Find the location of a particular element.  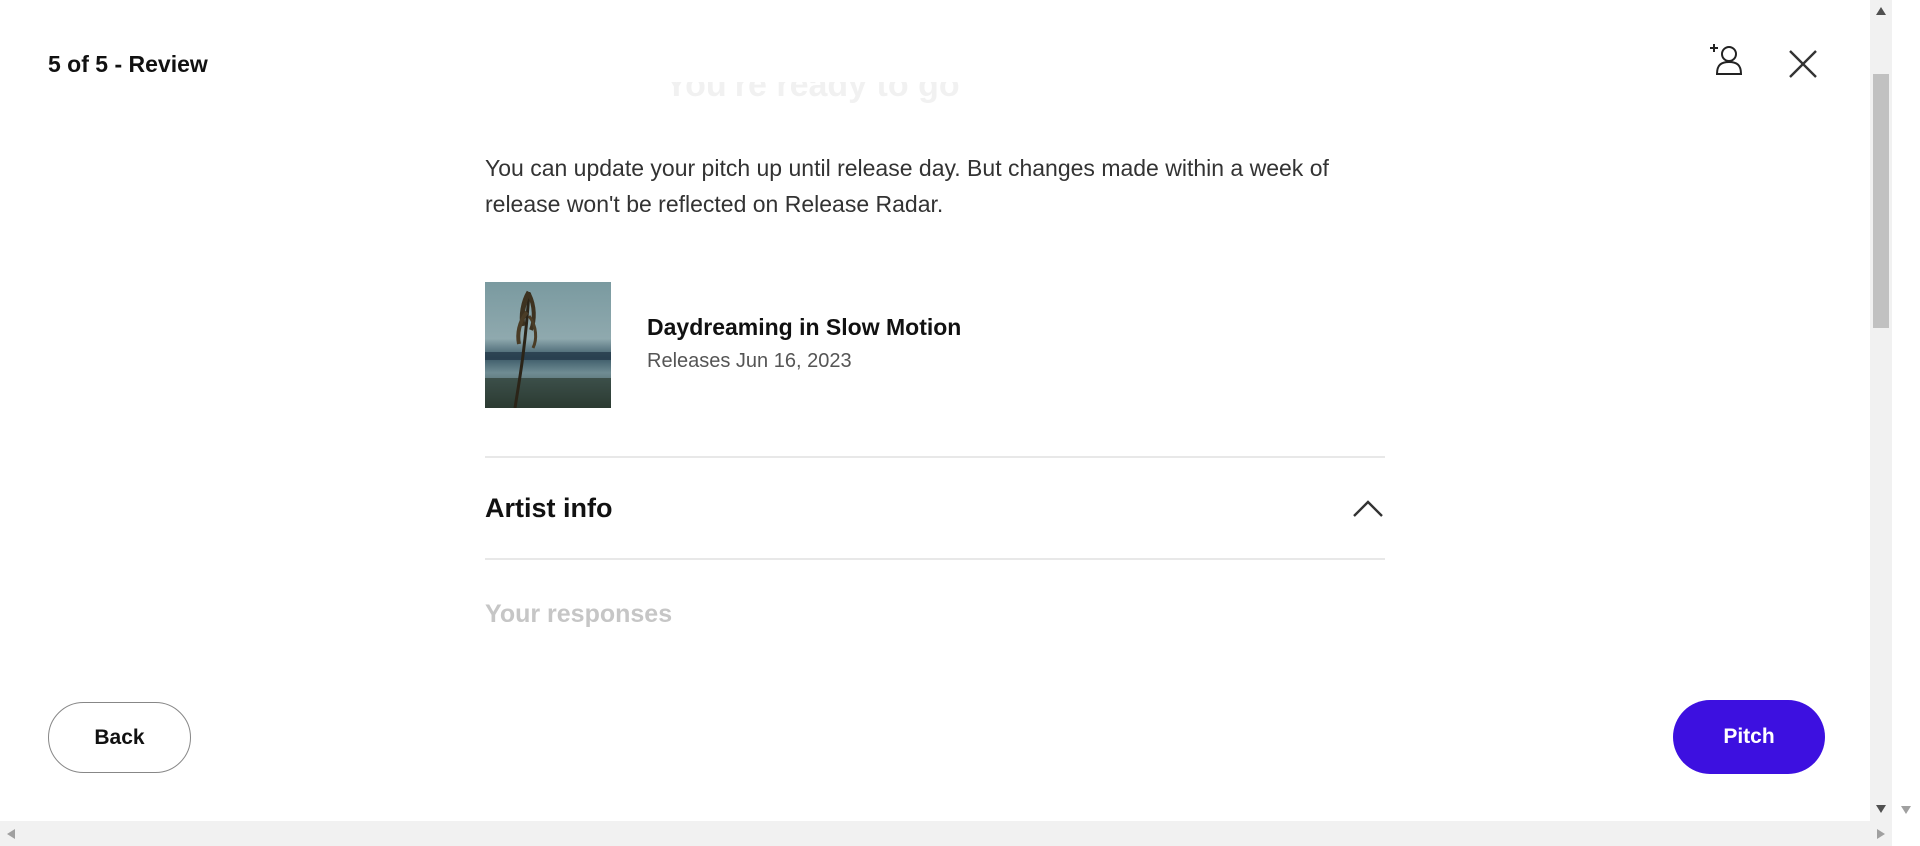

invite-collaborator-button is located at coordinates (1727, 61).